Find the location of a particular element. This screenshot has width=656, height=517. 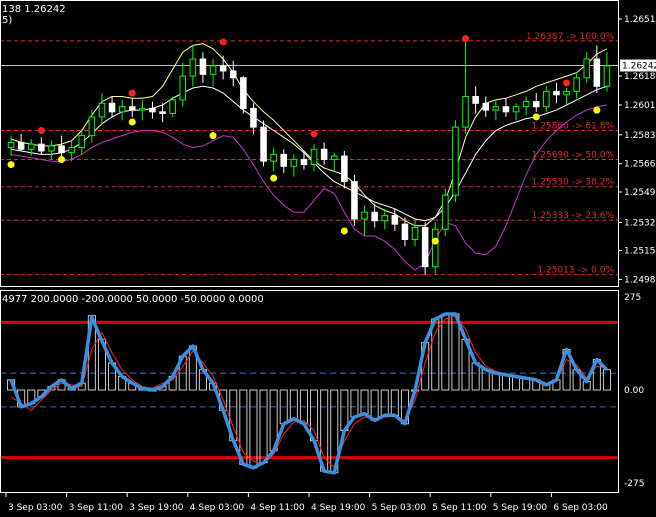

fibonacci-level-label: 1.25013 -> 0.0% is located at coordinates (575, 271).